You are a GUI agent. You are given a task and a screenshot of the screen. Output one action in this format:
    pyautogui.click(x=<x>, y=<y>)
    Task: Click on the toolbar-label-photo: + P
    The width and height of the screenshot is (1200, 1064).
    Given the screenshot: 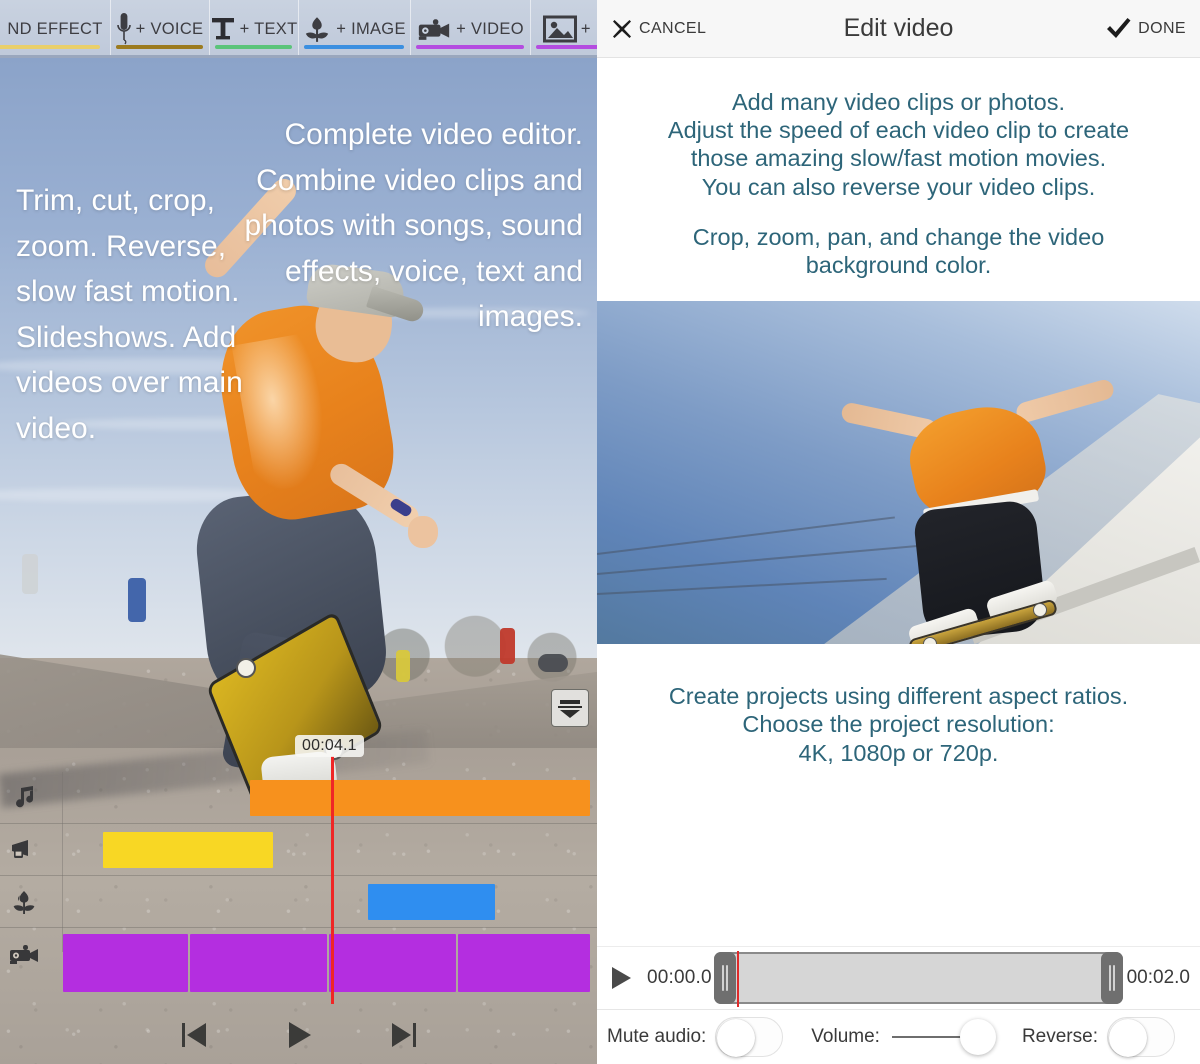 What is the action you would take?
    pyautogui.click(x=588, y=28)
    